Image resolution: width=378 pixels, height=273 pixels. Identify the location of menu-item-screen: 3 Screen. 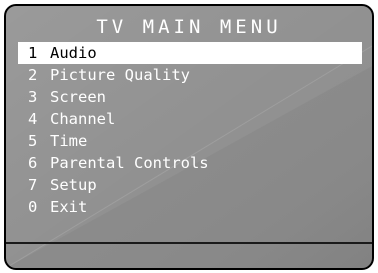
(190, 97).